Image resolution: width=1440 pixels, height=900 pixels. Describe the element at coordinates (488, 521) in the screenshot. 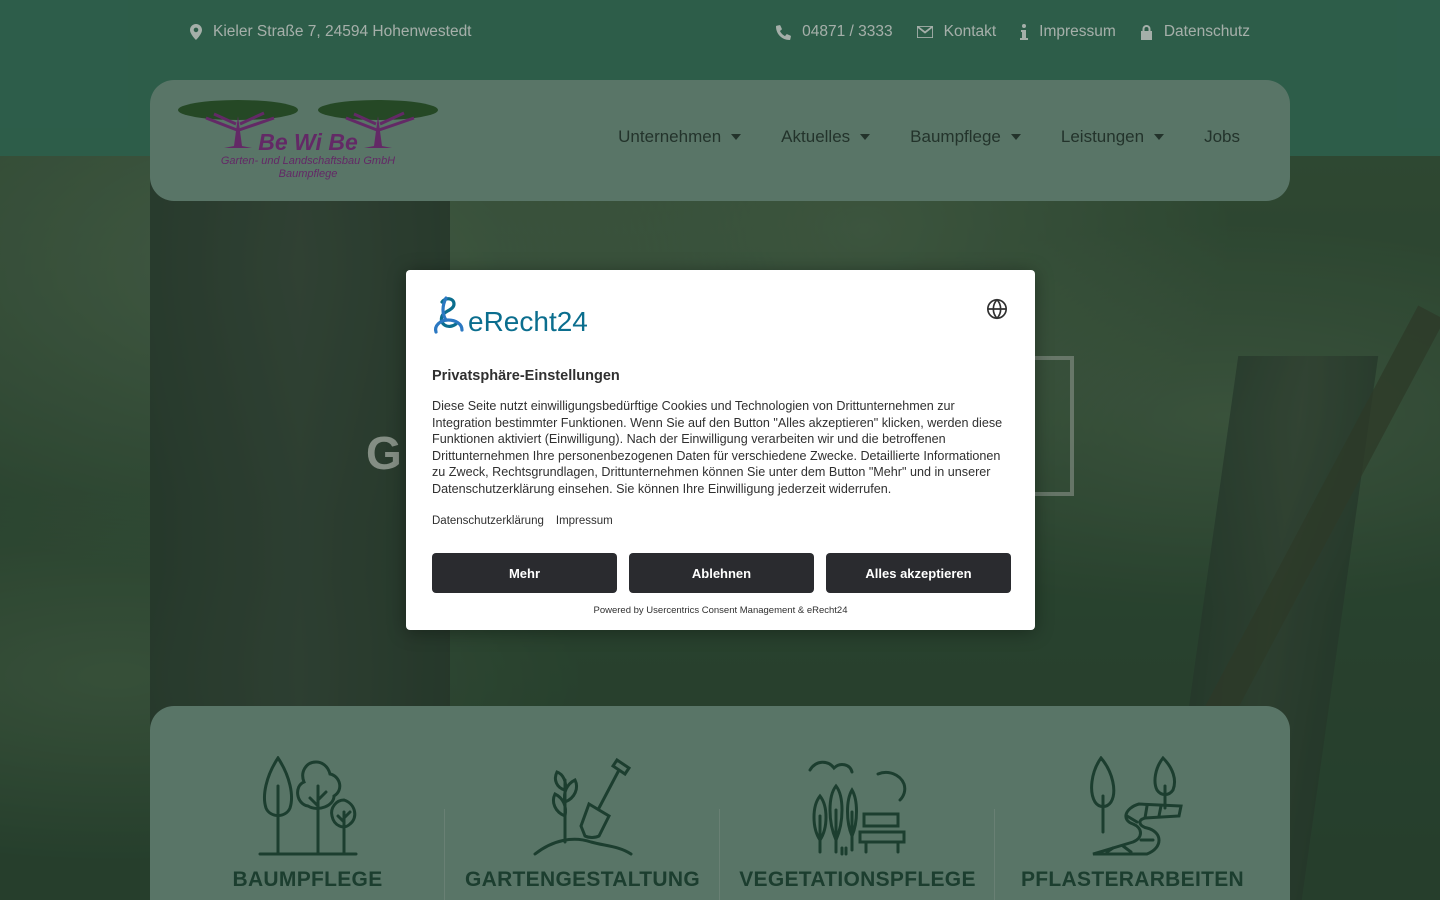

I see `privacy-policy-link: Datenschutzerklärung` at that location.